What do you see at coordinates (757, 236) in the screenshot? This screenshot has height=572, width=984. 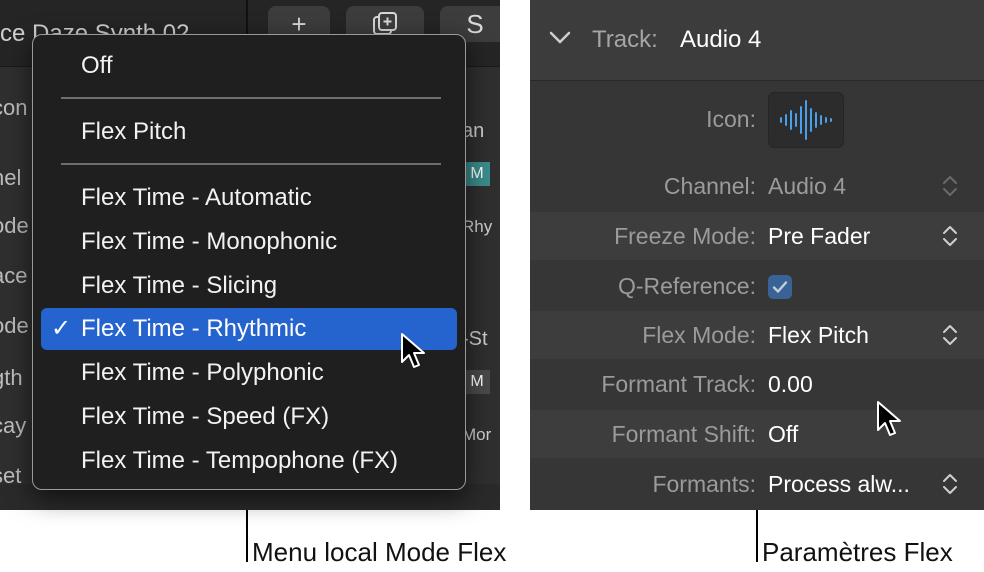 I see `freeze-mode-row: Freeze Mode: Pre Fader` at bounding box center [757, 236].